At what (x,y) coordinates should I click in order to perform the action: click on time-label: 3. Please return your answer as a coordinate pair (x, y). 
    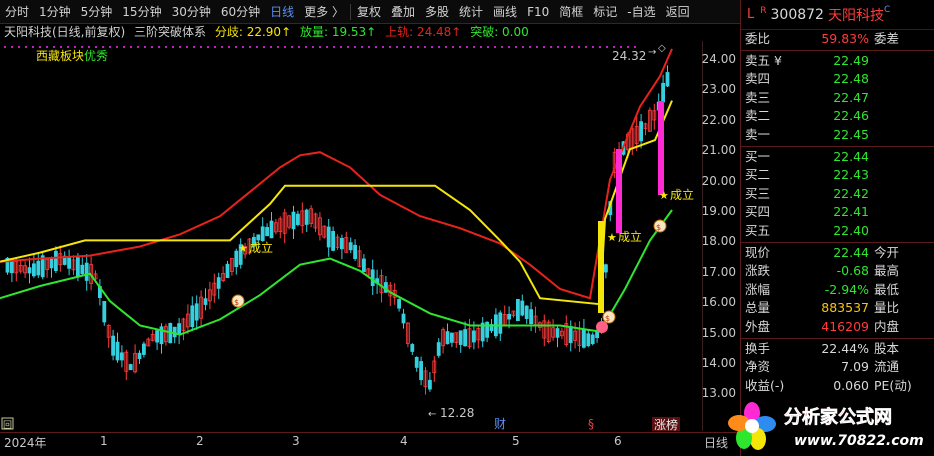
    Looking at the image, I should click on (296, 441).